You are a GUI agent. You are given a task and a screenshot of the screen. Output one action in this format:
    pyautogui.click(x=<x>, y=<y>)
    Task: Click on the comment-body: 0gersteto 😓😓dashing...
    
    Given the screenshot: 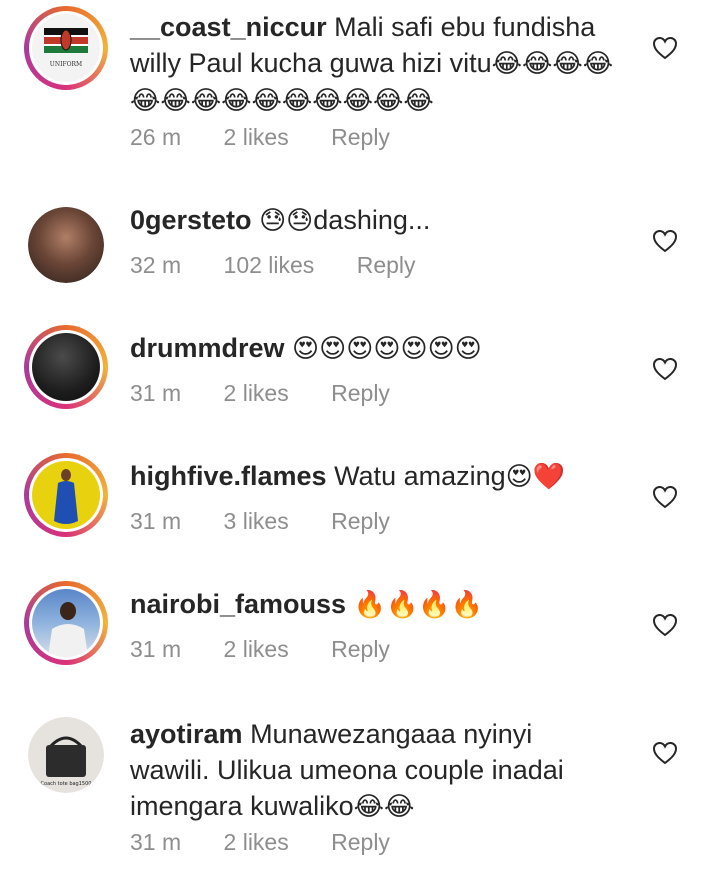 What is the action you would take?
    pyautogui.click(x=380, y=220)
    